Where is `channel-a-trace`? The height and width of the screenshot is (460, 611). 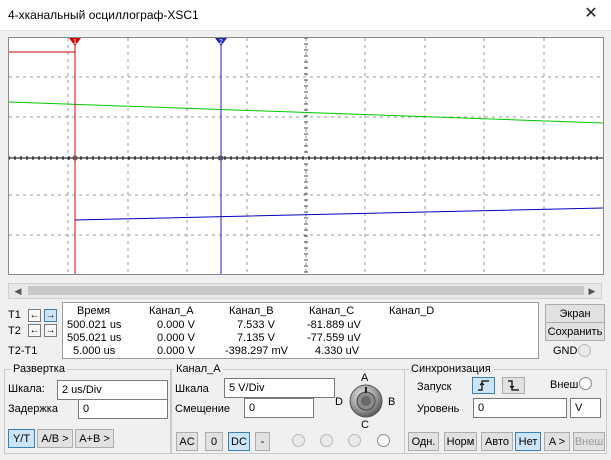
channel-a-trace is located at coordinates (306, 112).